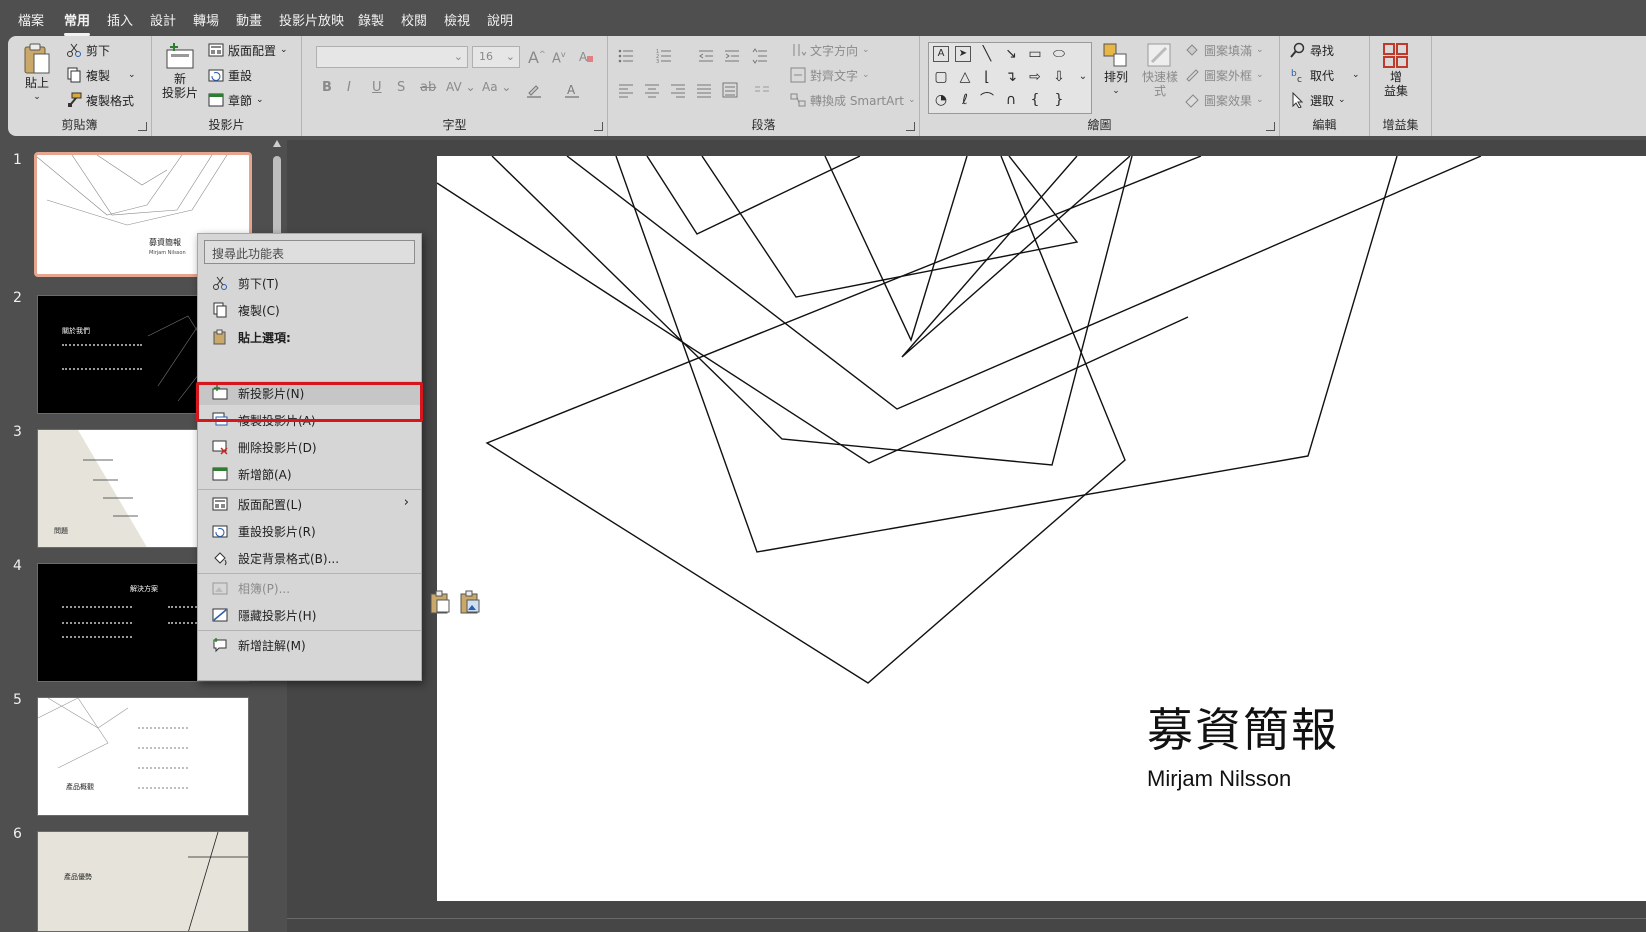  What do you see at coordinates (309, 645) in the screenshot?
I see `menu-item-new-comment: 新增註解(M)` at bounding box center [309, 645].